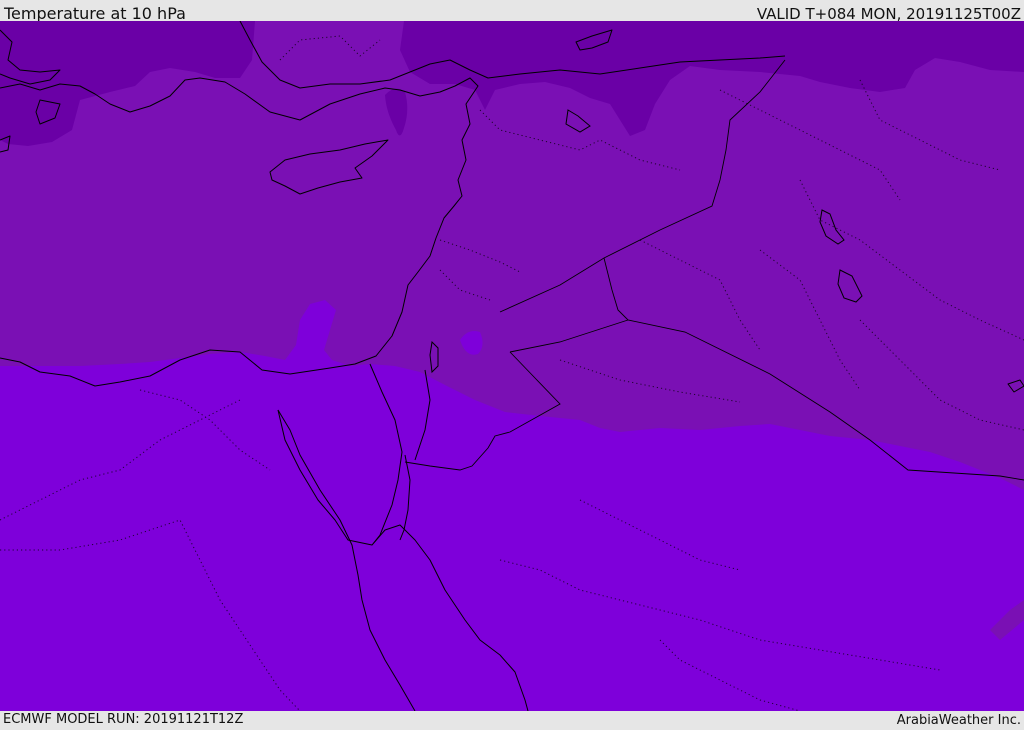  What do you see at coordinates (123, 719) in the screenshot?
I see `model-run-label: ECMWF MODEL RUN: 20191121T12Z` at bounding box center [123, 719].